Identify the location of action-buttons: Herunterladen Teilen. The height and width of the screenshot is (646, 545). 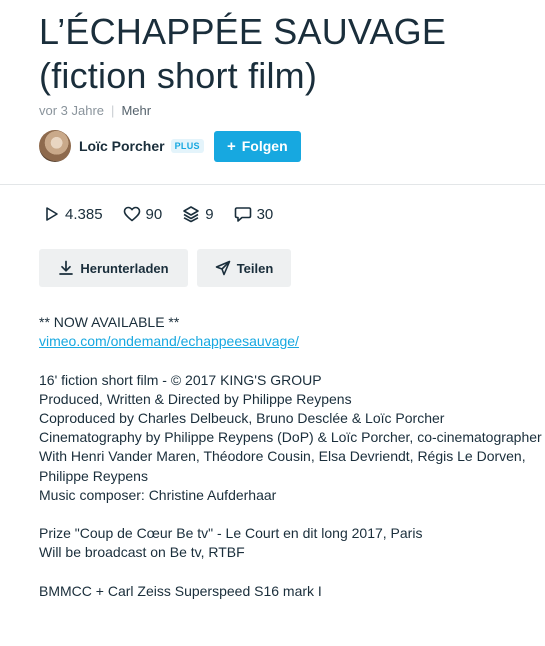
(165, 268).